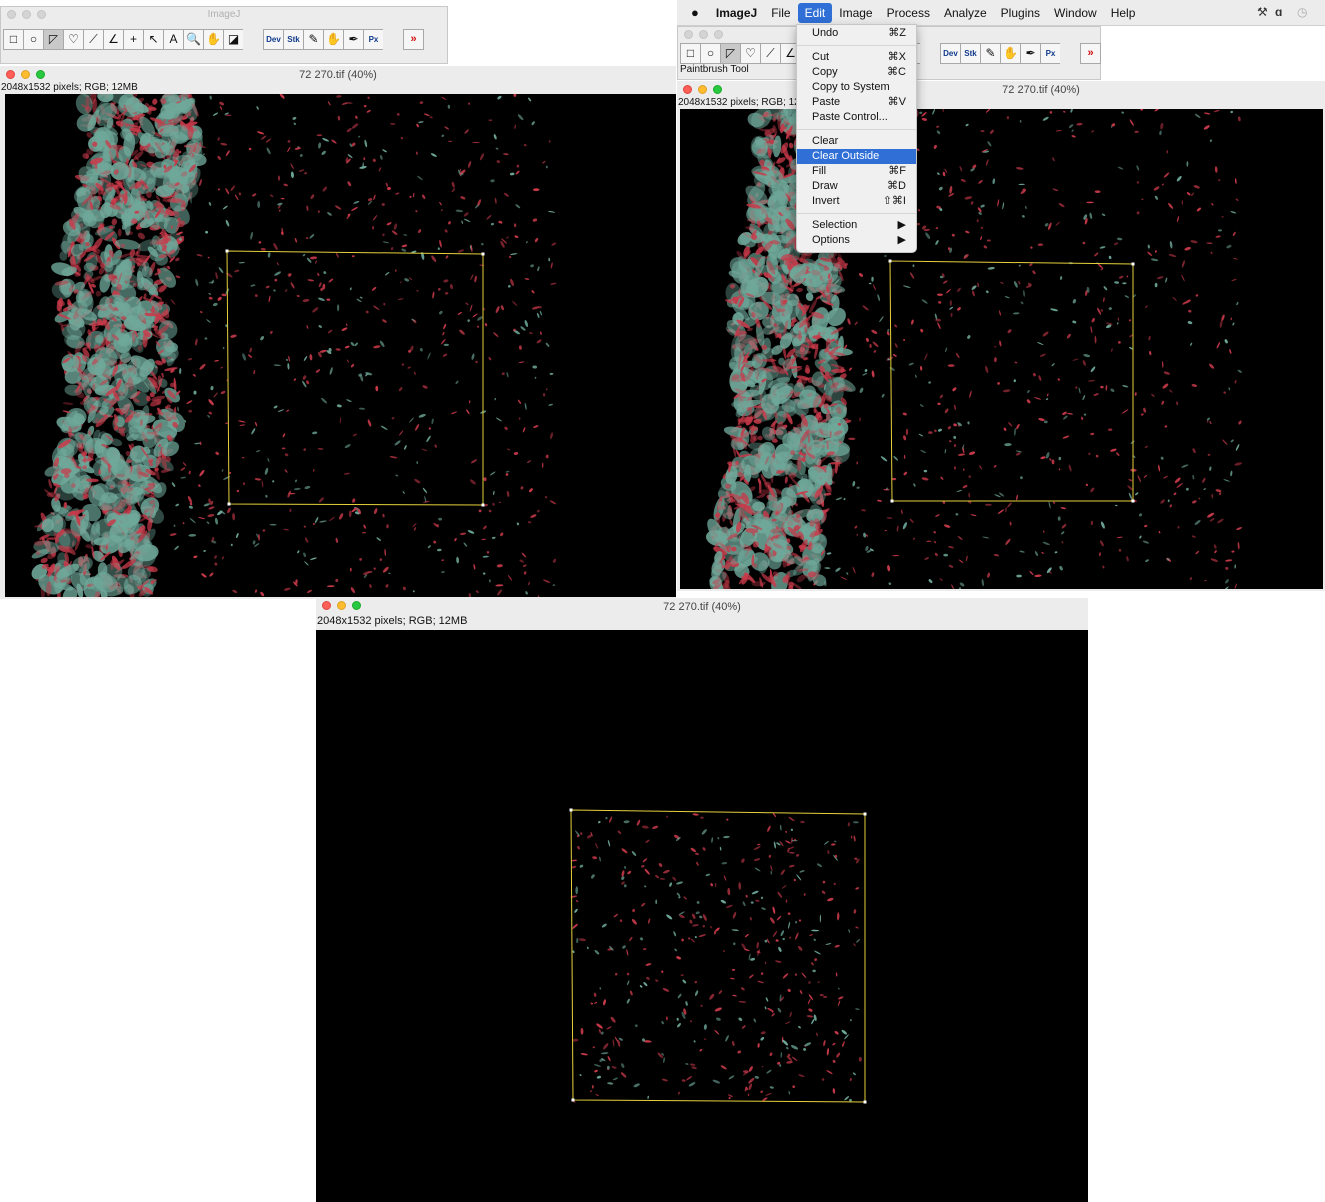 This screenshot has height=1202, width=1325. I want to click on menu-item-copy-to-system: Copy to System, so click(856, 87).